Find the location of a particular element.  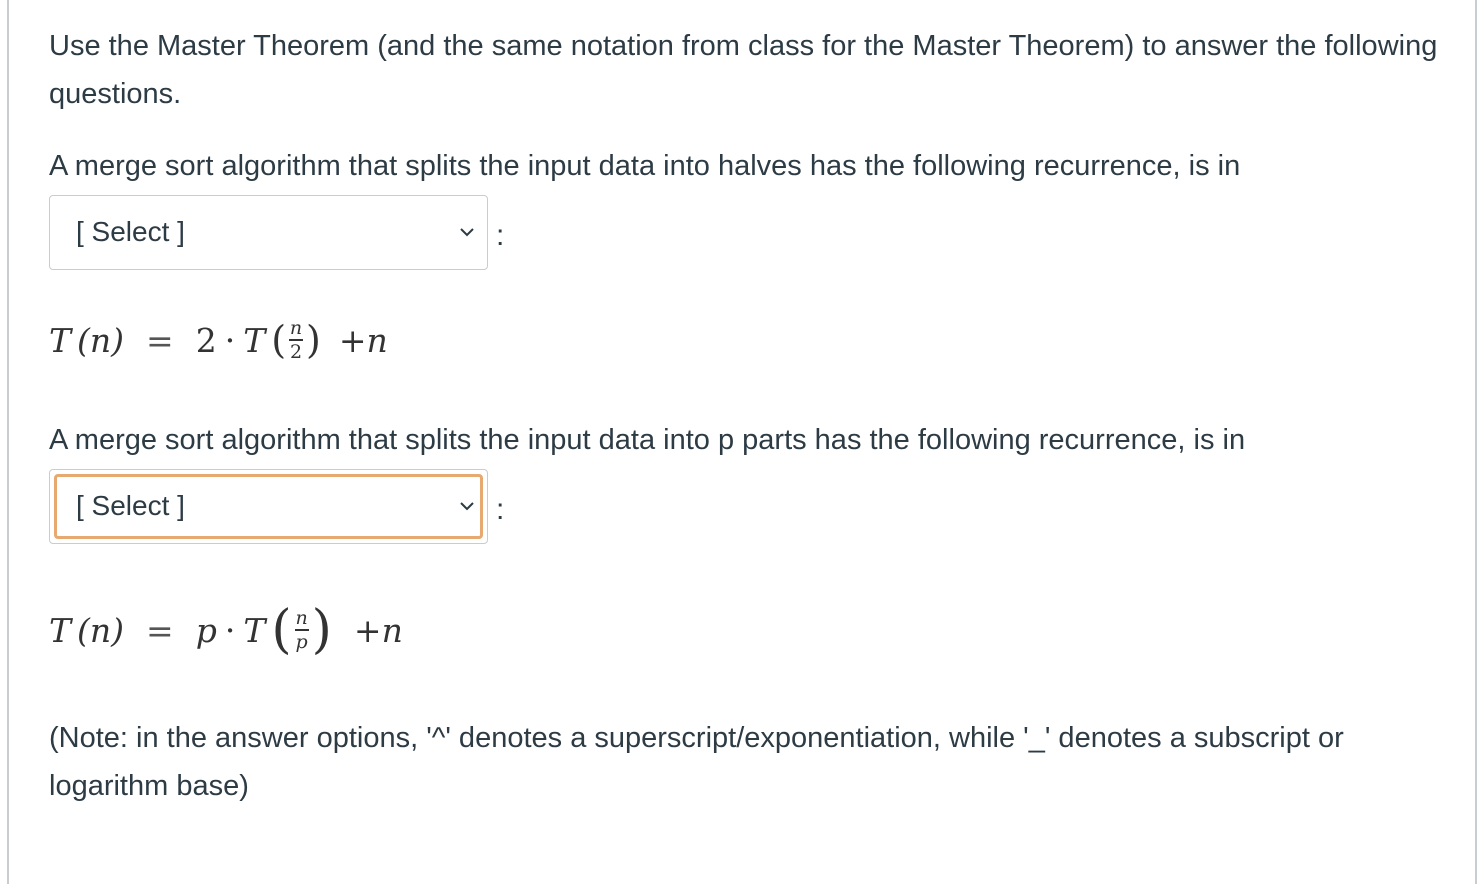

math-fraction: n 2 is located at coordinates (296, 340).